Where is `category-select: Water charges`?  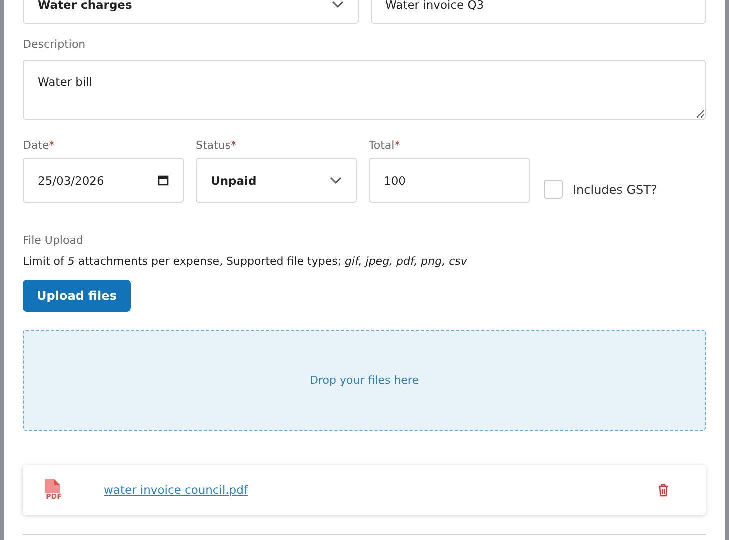
category-select: Water charges is located at coordinates (190, 12).